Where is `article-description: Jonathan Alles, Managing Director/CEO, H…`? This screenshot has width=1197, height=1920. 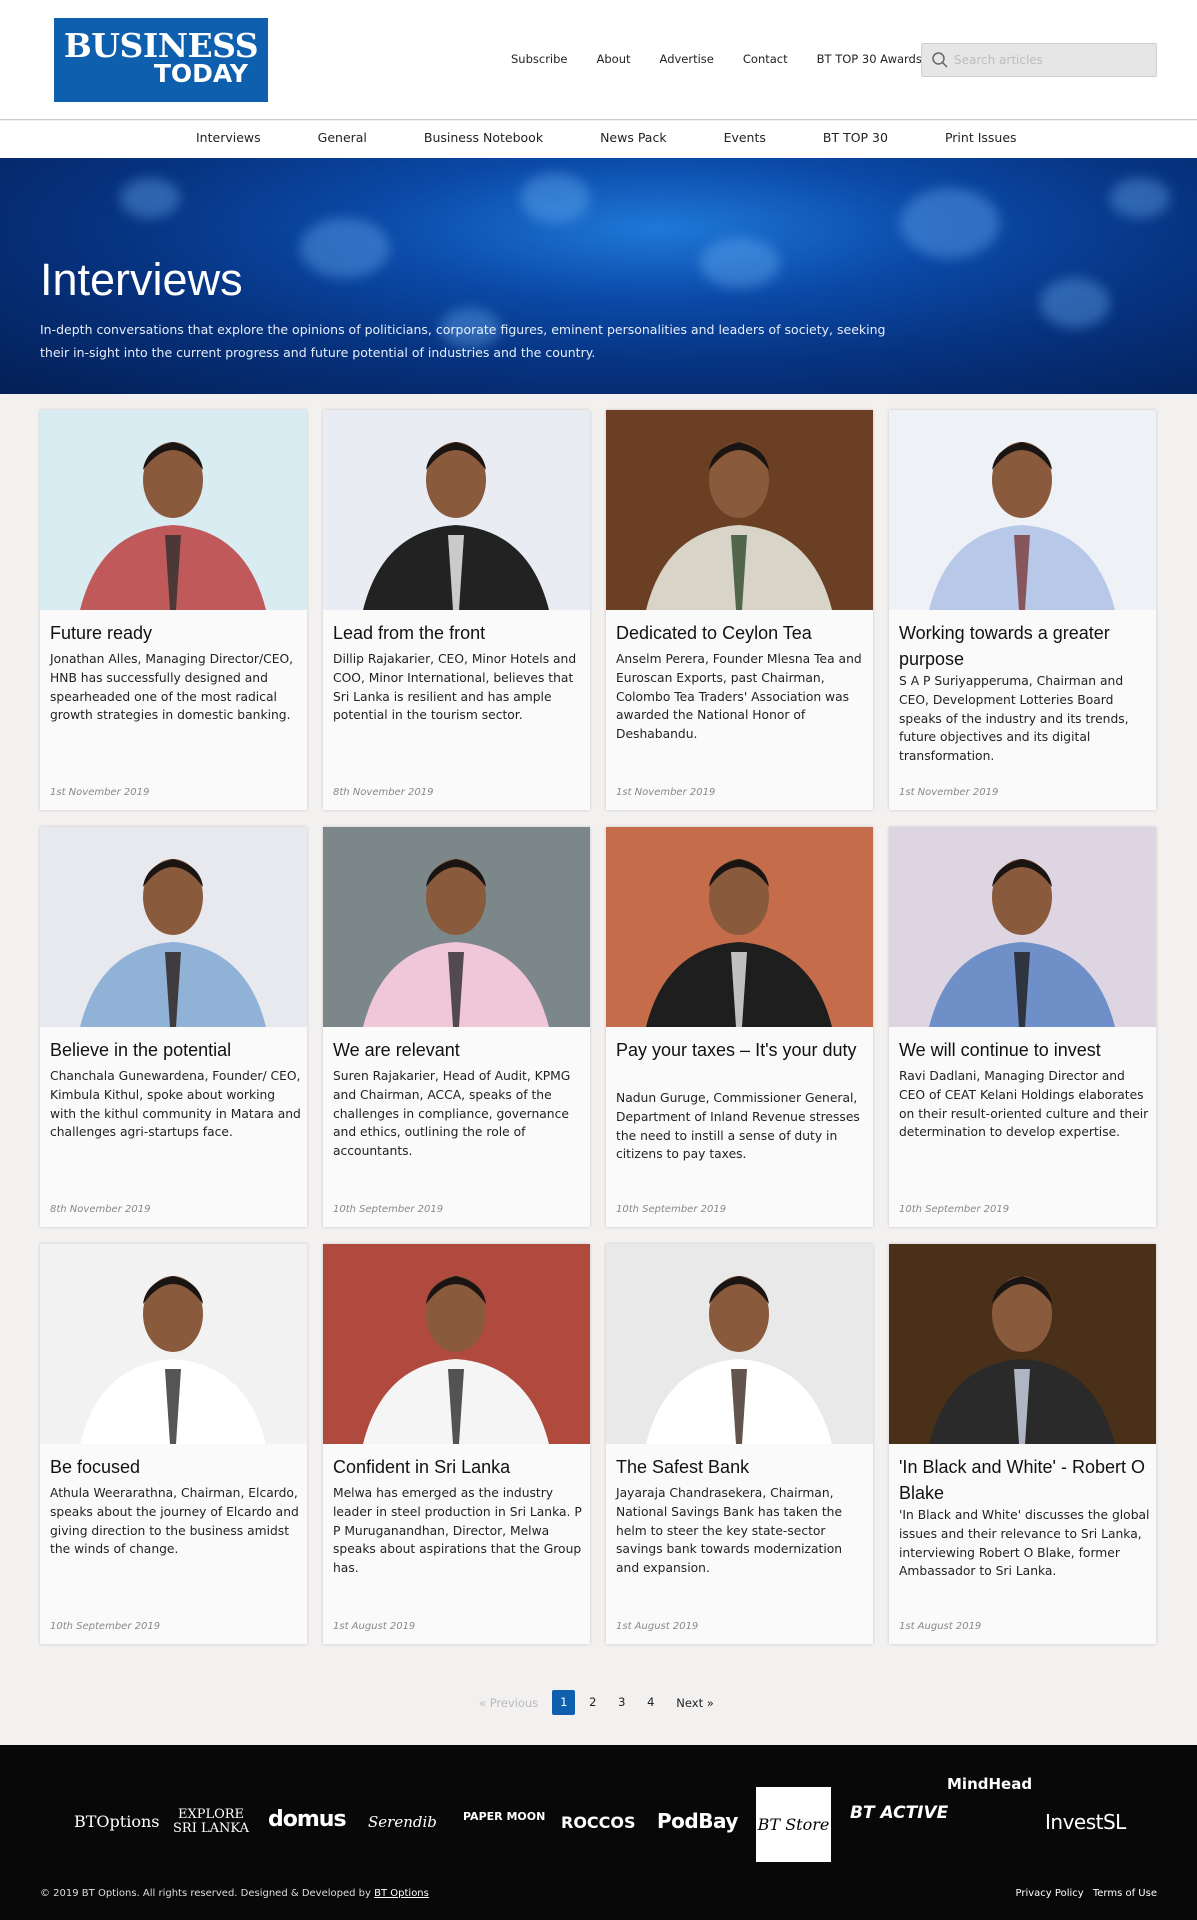 article-description: Jonathan Alles, Managing Director/CEO, H… is located at coordinates (172, 687).